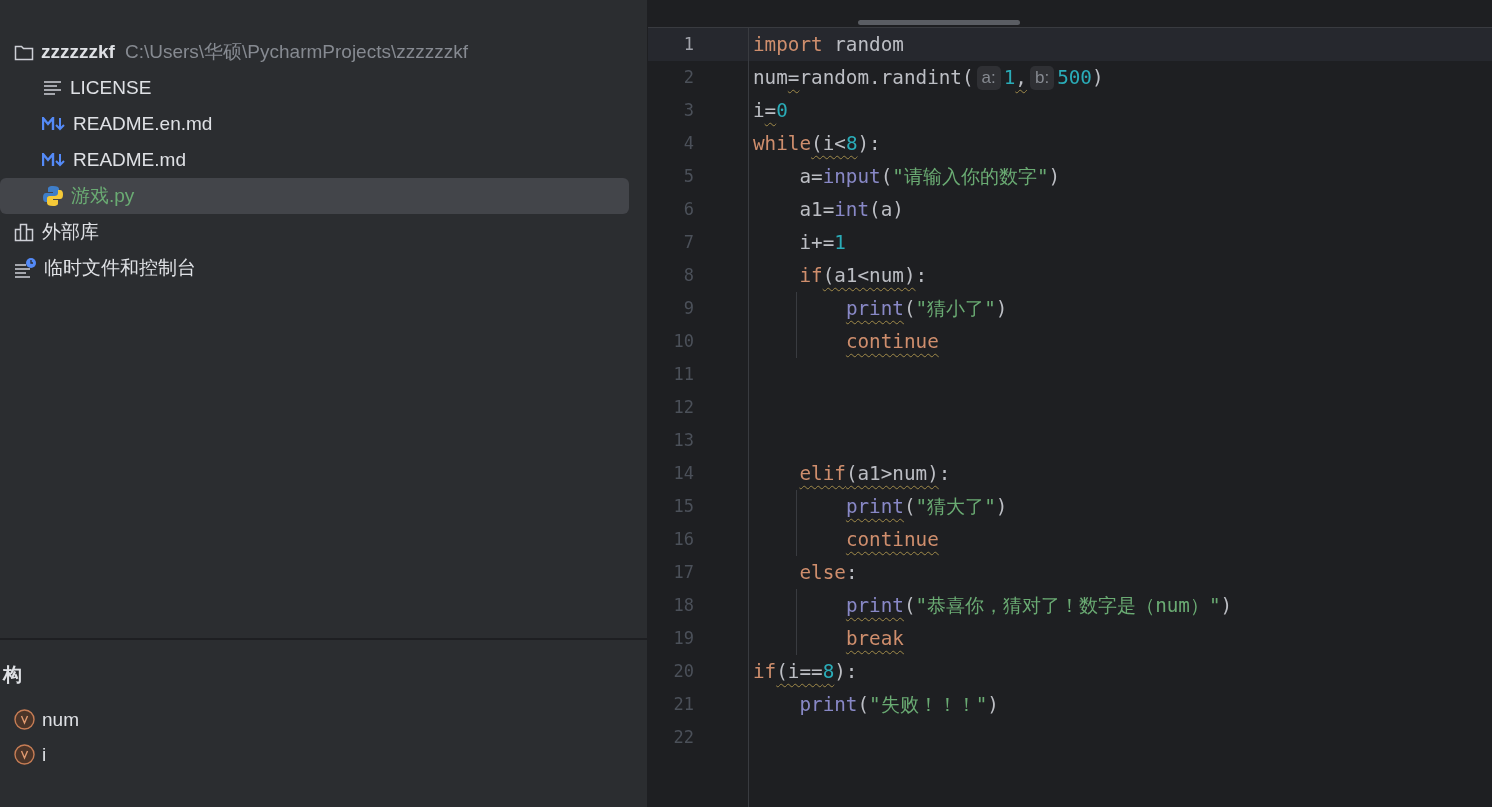 This screenshot has width=1492, height=807. What do you see at coordinates (1038, 606) in the screenshot?
I see `code-line: print("恭喜你，猜对了！数字是（num）")` at bounding box center [1038, 606].